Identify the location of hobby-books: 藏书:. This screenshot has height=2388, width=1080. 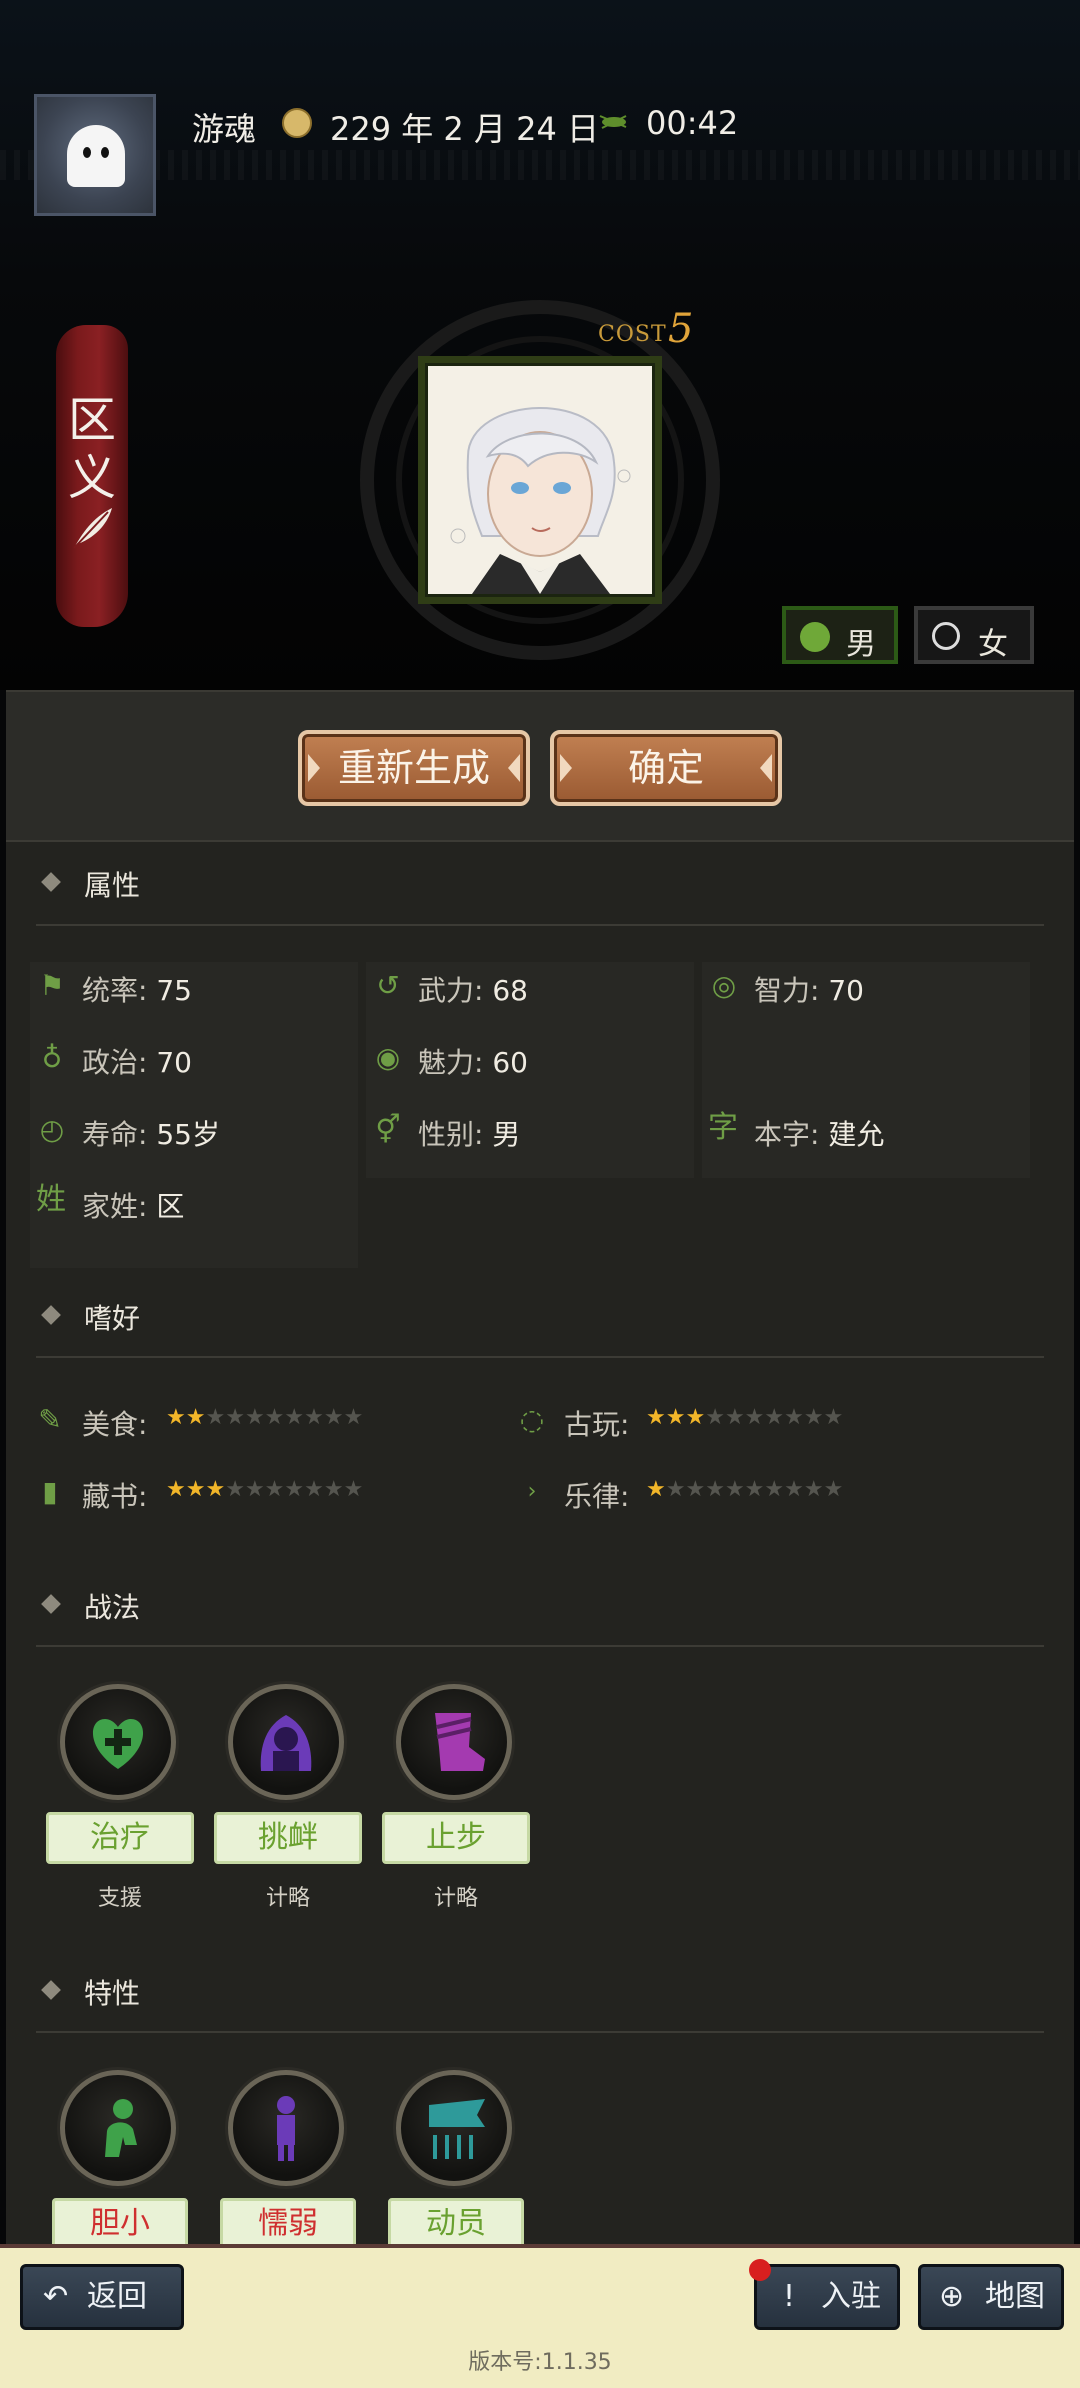
(114, 1495).